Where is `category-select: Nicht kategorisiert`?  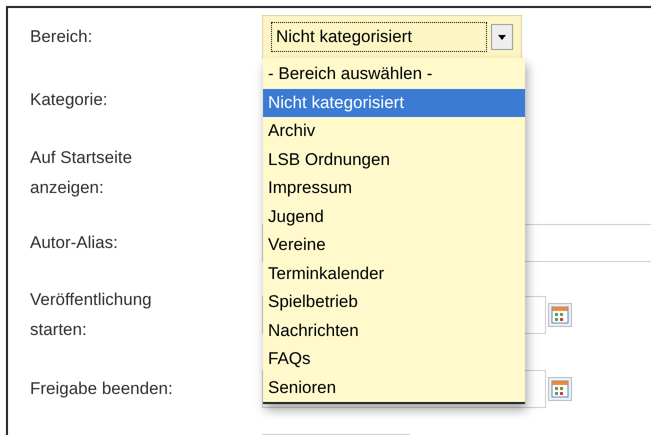 category-select: Nicht kategorisiert is located at coordinates (392, 37).